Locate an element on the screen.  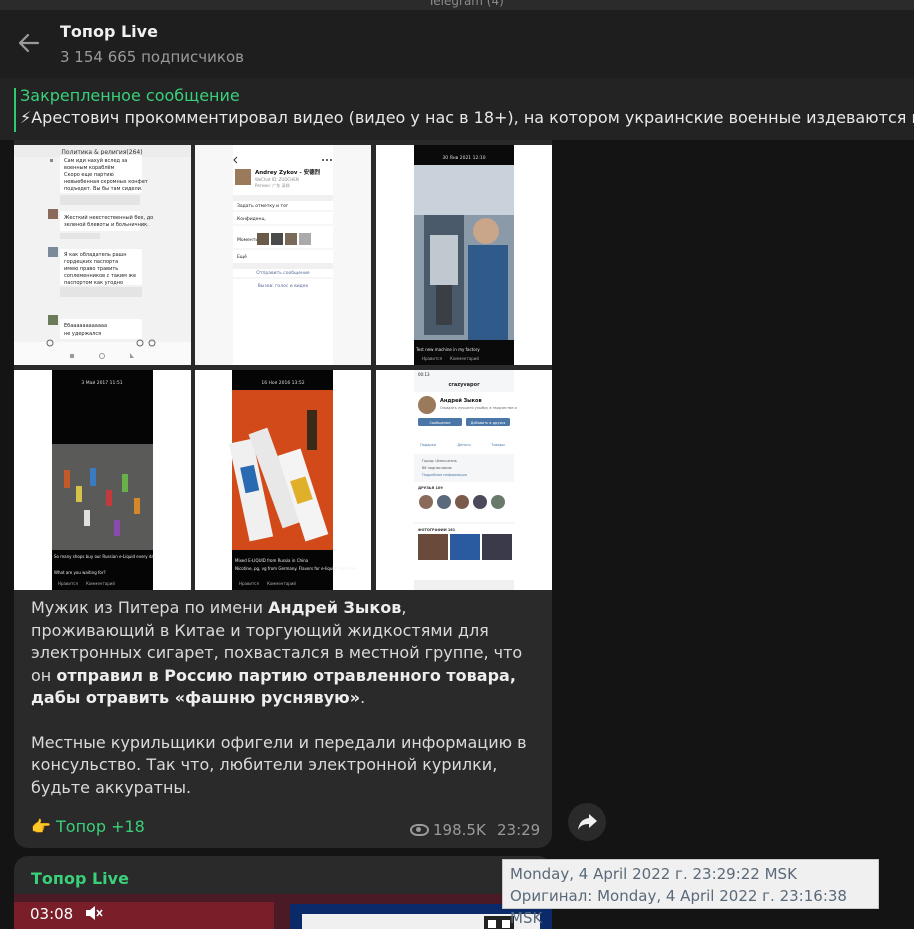
t6-nick: crazyvapor is located at coordinates (464, 385).